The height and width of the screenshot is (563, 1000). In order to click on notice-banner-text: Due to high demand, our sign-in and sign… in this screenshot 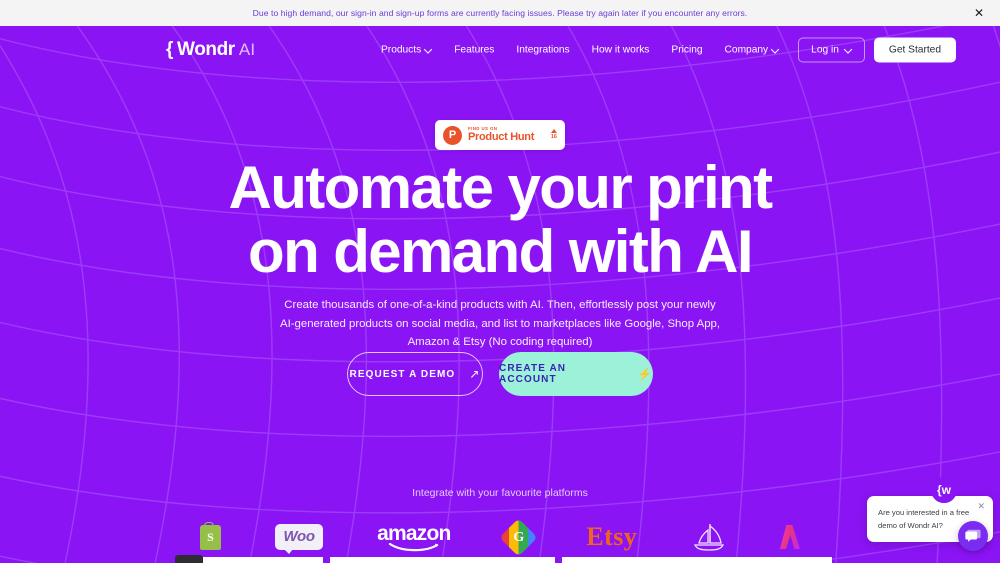, I will do `click(500, 13)`.